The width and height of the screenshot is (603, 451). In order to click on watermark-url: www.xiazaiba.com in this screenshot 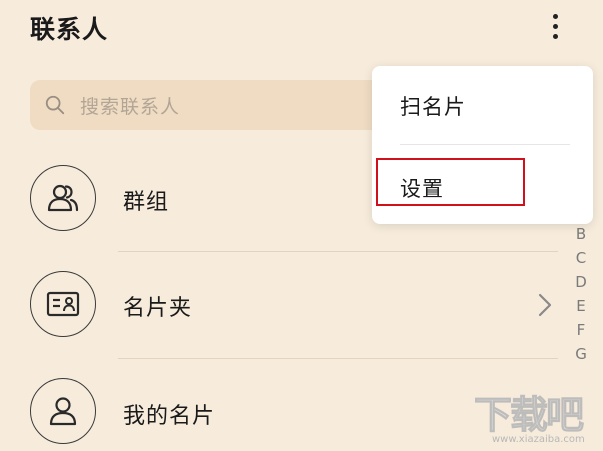, I will do `click(538, 439)`.